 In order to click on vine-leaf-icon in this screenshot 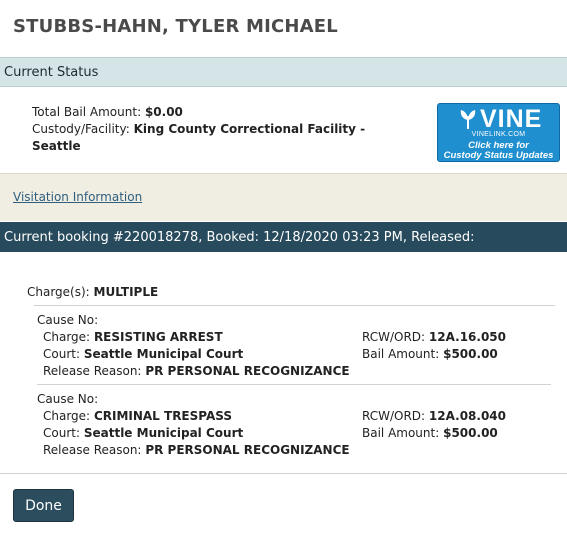, I will do `click(468, 119)`.